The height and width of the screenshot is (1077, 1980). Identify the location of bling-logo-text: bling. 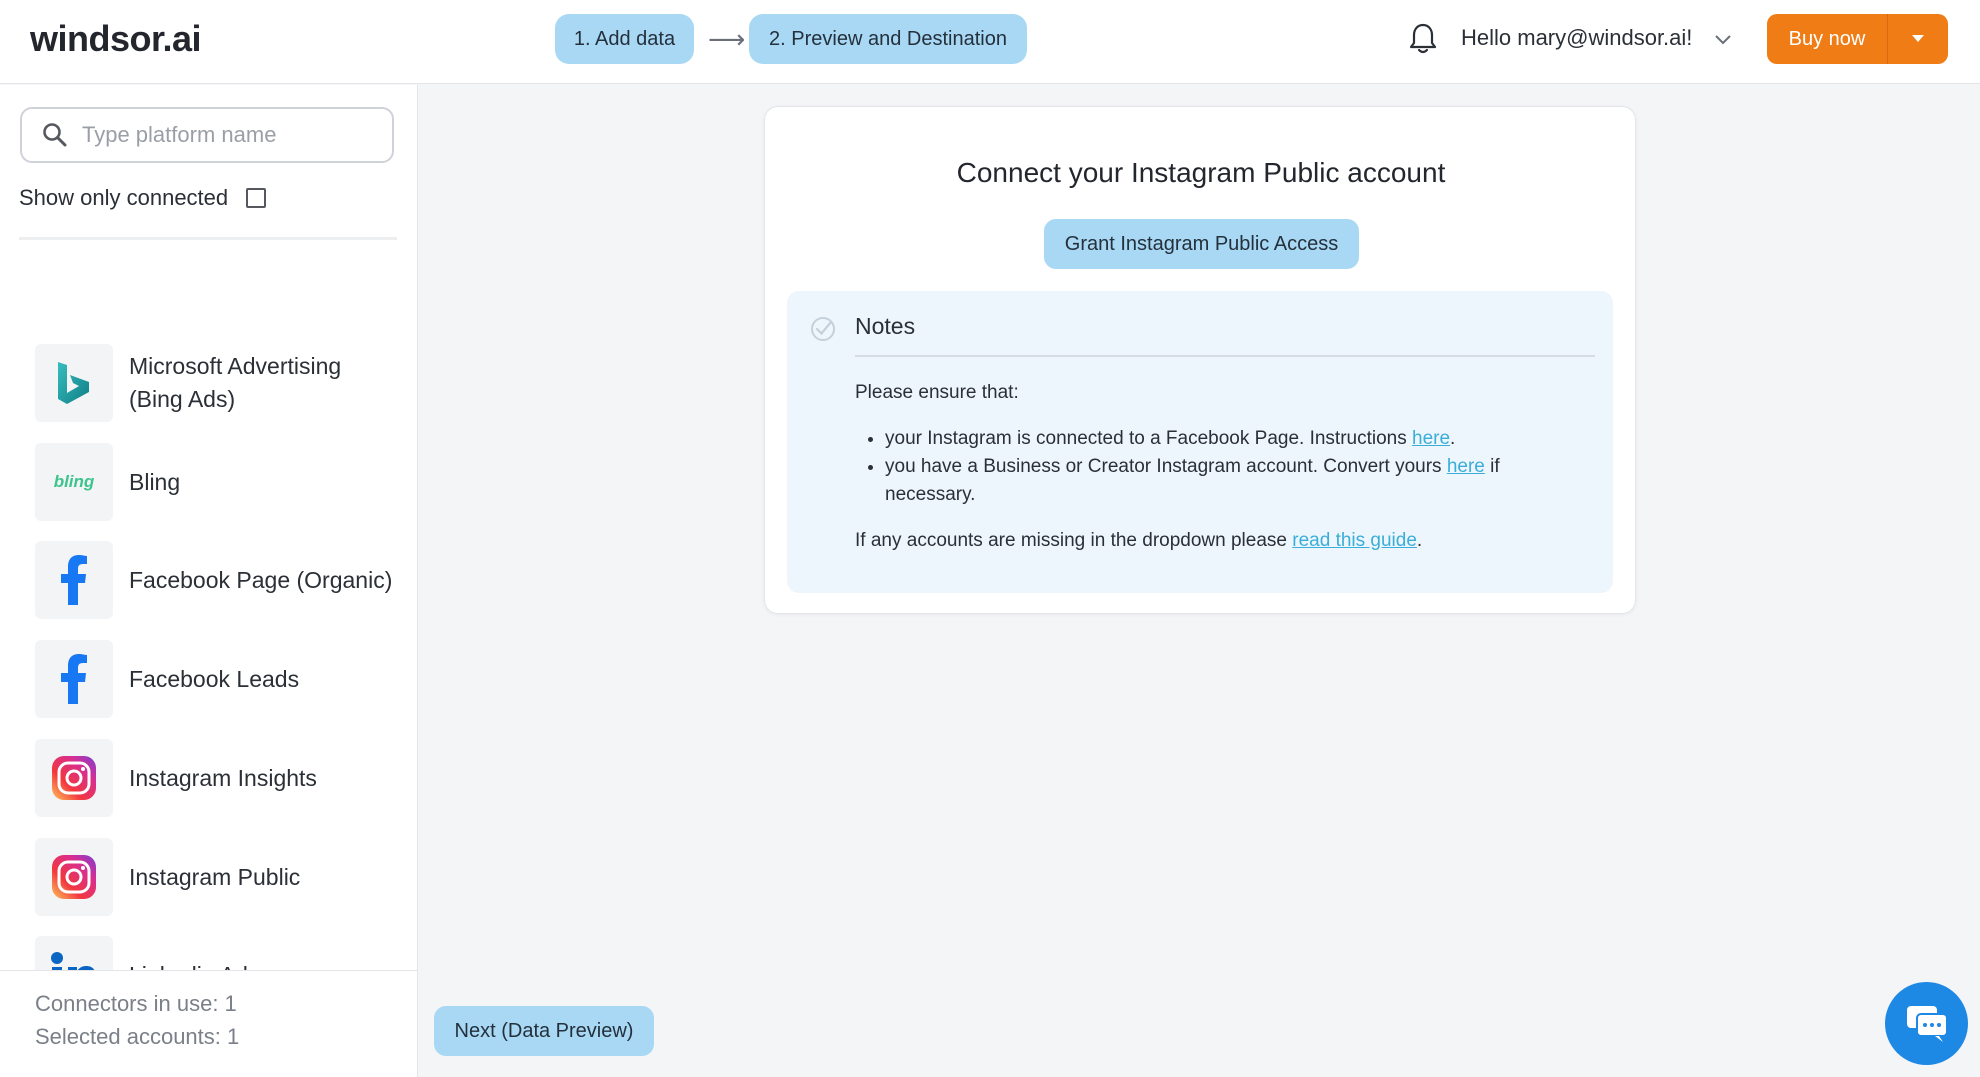
(74, 481).